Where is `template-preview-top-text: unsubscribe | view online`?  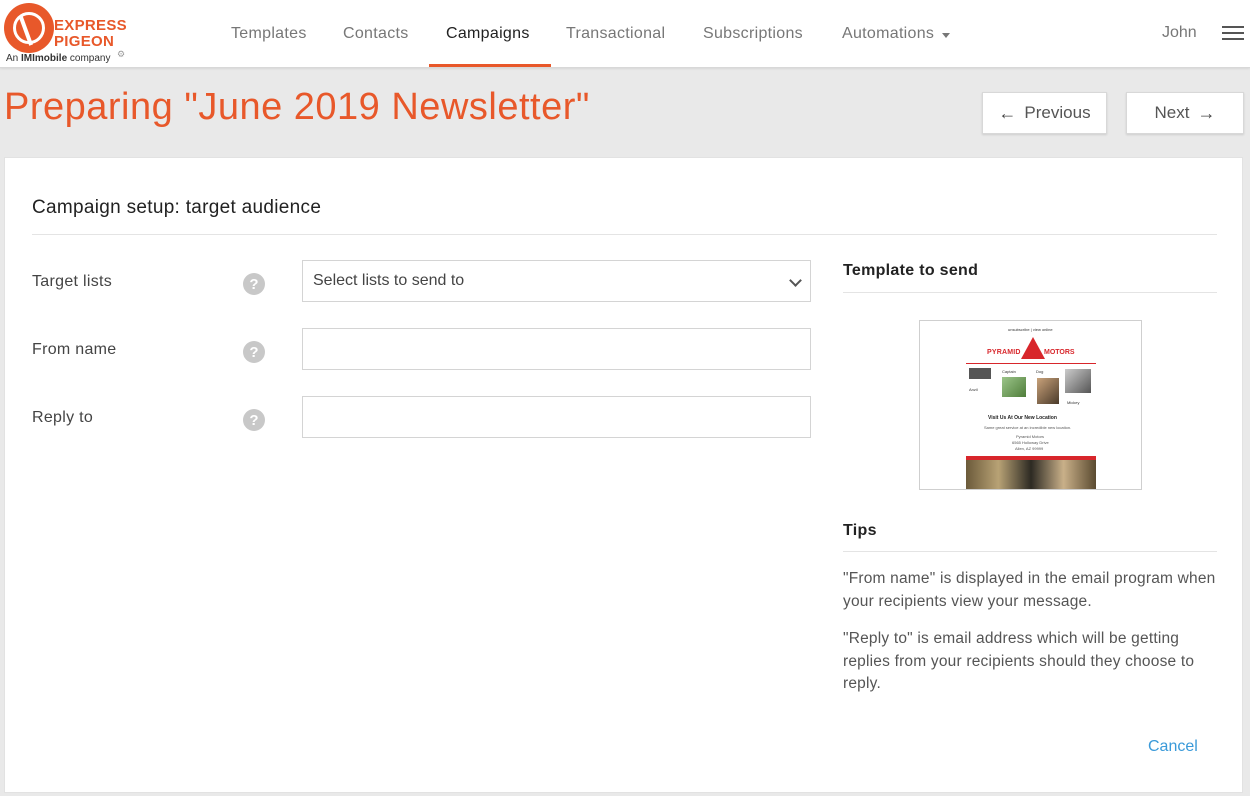
template-preview-top-text: unsubscribe | view online is located at coordinates (1030, 329).